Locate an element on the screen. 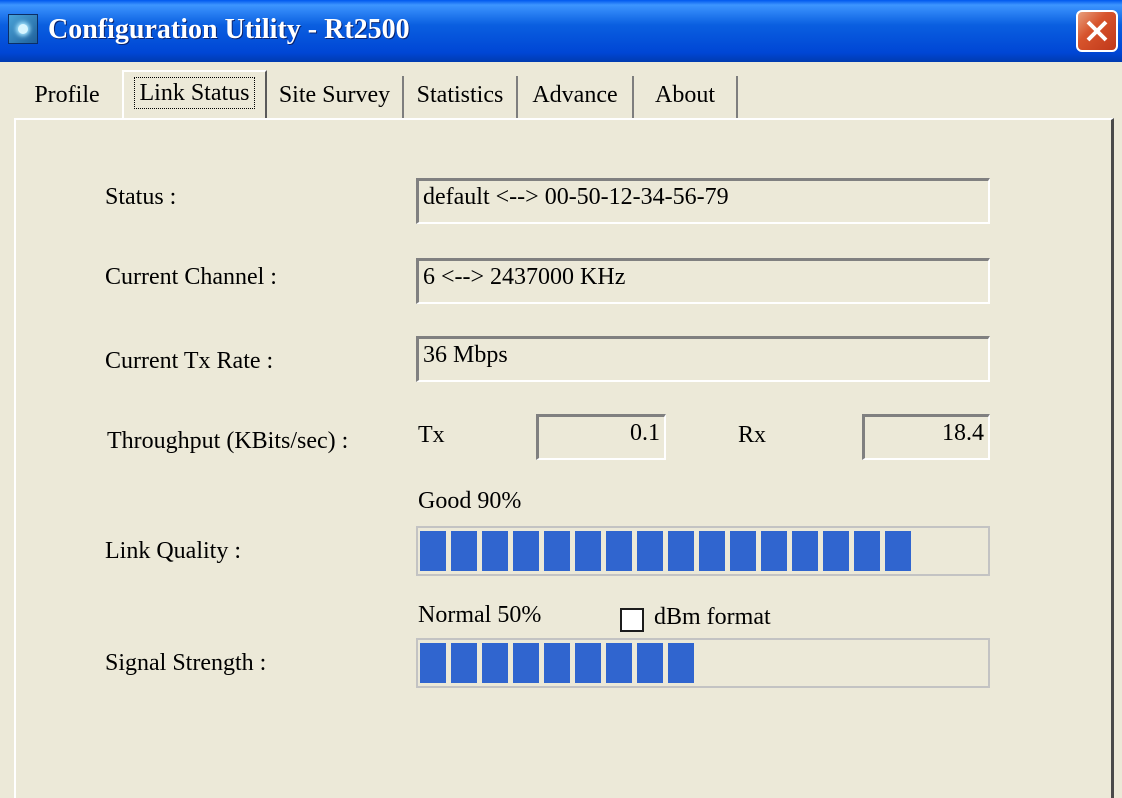 The width and height of the screenshot is (1122, 798). title-bar: Configuration Utility - Rt2500 is located at coordinates (561, 31).